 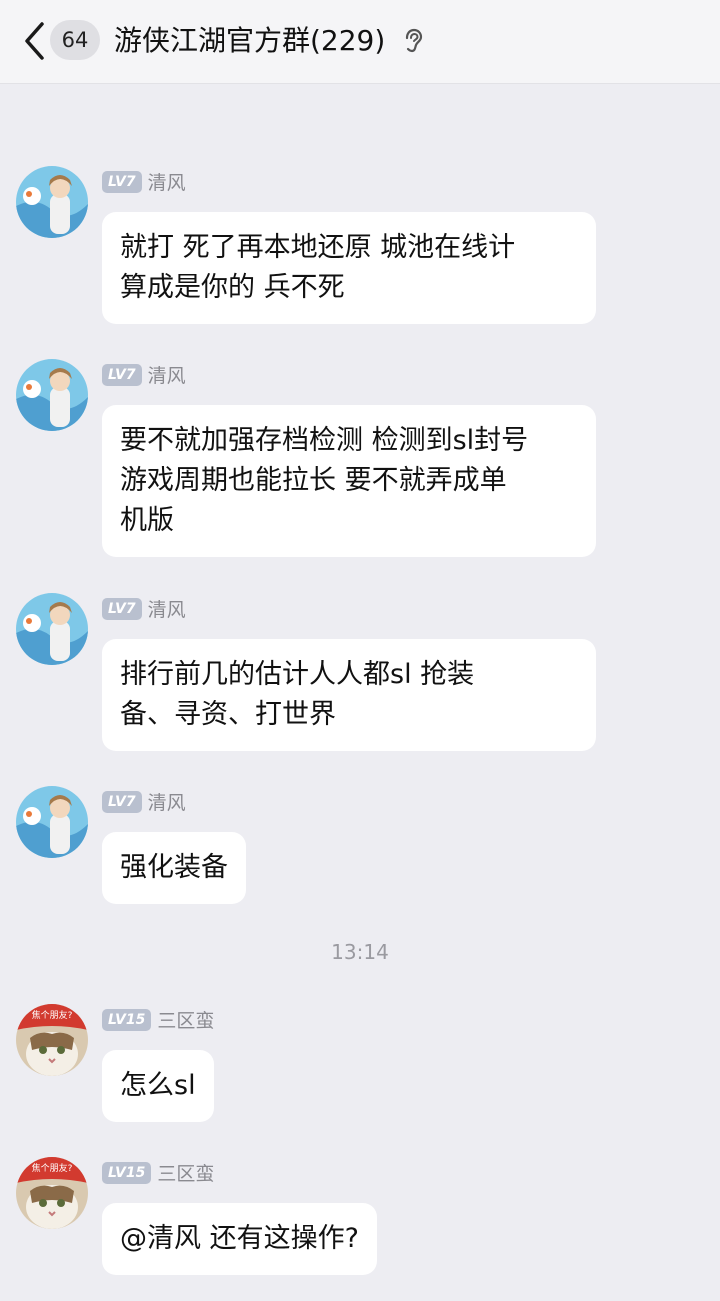 I want to click on back-button, so click(x=34, y=41).